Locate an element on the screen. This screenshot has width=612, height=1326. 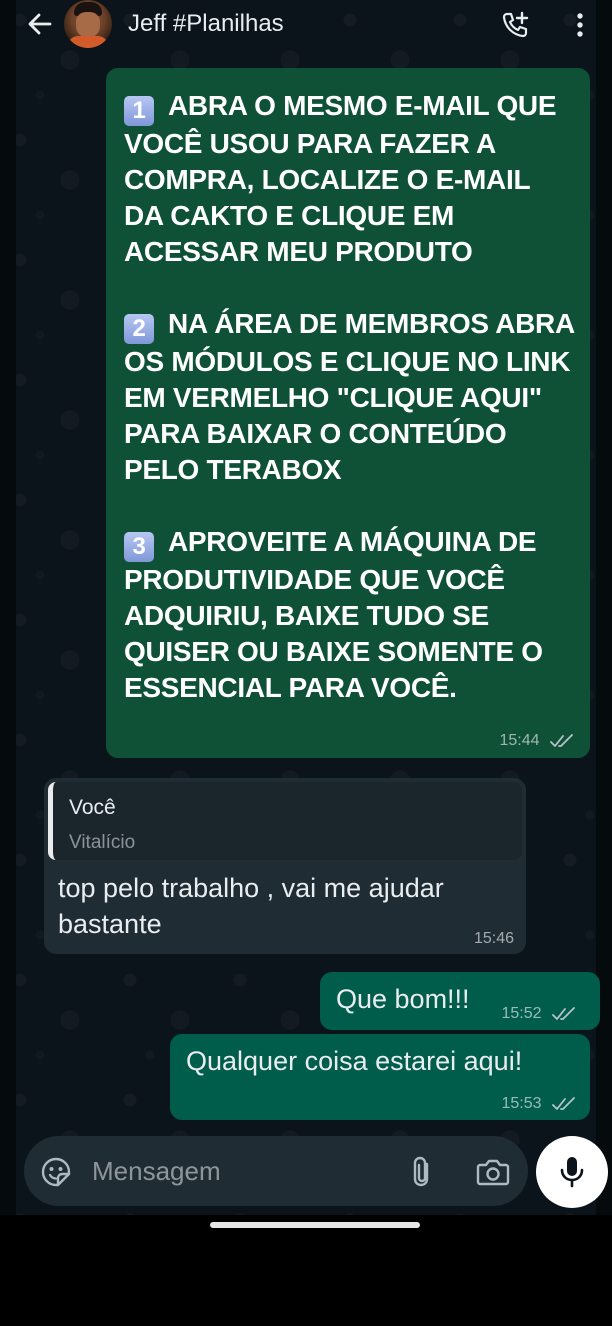
message-time: 15:53 is located at coordinates (521, 1103).